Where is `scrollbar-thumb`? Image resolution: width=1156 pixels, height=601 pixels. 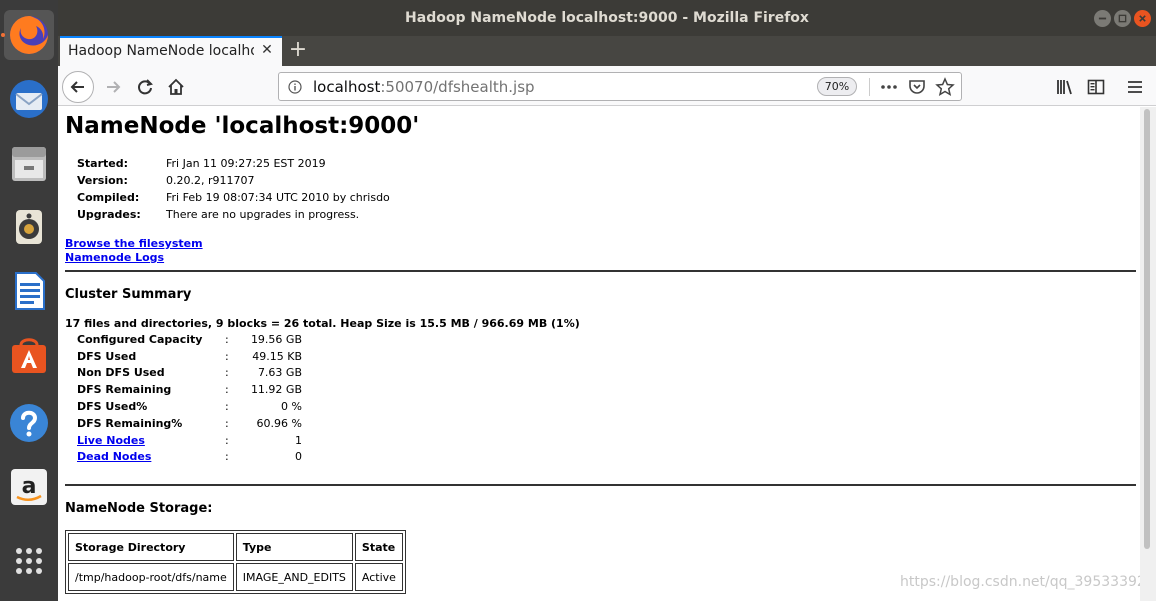 scrollbar-thumb is located at coordinates (1147, 329).